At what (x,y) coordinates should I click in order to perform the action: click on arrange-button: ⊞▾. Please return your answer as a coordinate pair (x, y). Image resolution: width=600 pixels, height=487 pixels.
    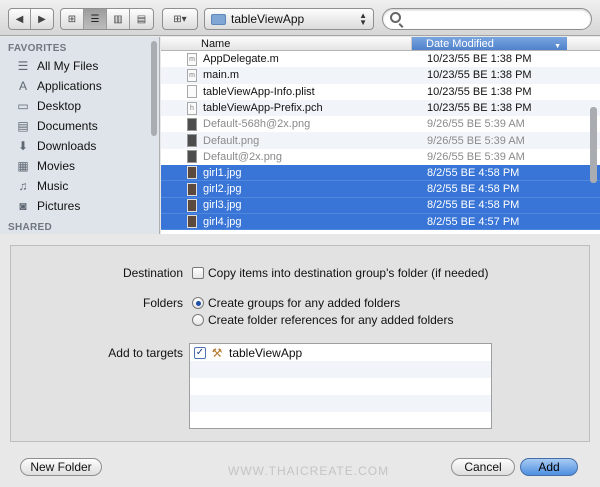
    Looking at the image, I should click on (180, 19).